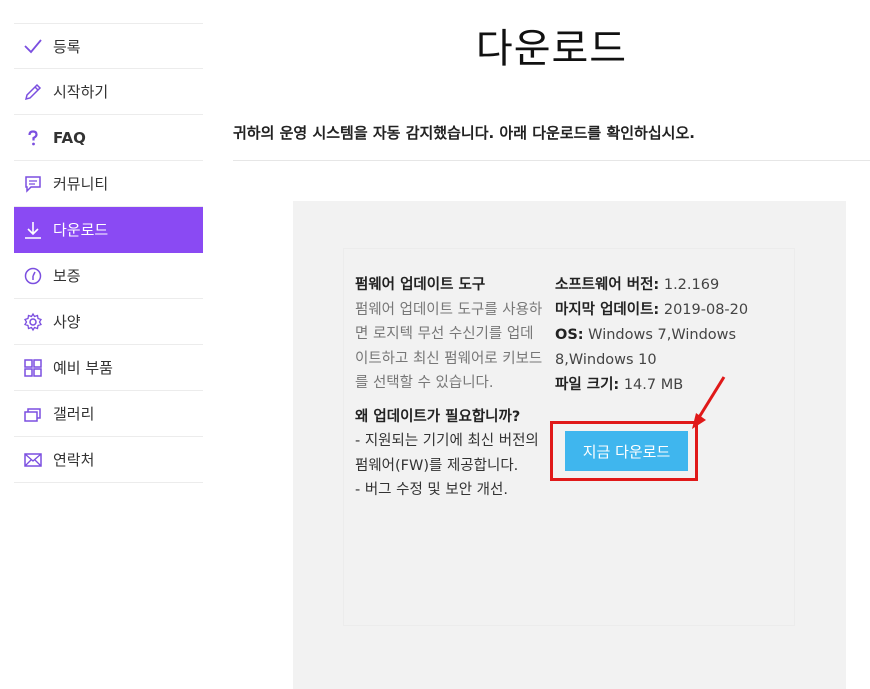  Describe the element at coordinates (646, 347) in the screenshot. I see `supported-os: OS: Windows 7,Windows 8,Windows 10` at that location.